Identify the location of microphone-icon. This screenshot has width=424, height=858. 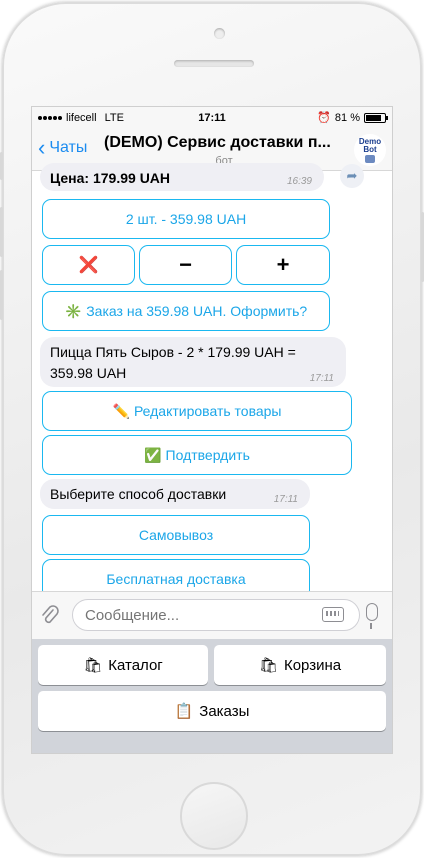
(372, 616).